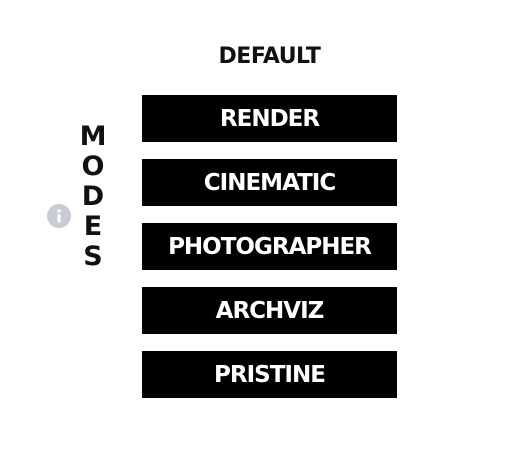 This screenshot has height=476, width=516. Describe the element at coordinates (269, 118) in the screenshot. I see `mode-button-render: RENDER` at that location.